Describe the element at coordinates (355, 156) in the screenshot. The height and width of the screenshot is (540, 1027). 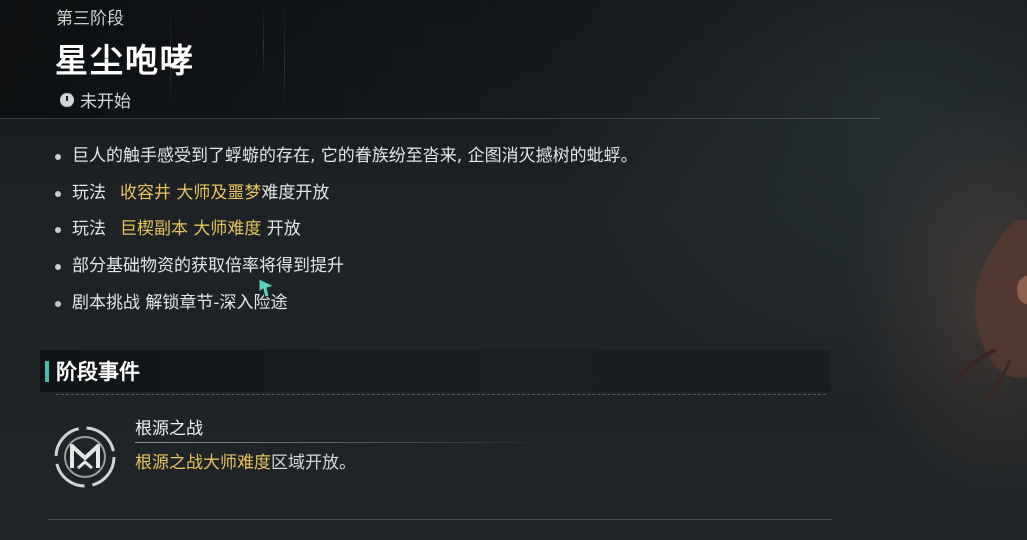
I see `bullet-text: 巨人的触手感受到了蜉蝣的存在, 它的眷族纷至沓来, 企图消灭撼树的蚍蜉。` at that location.